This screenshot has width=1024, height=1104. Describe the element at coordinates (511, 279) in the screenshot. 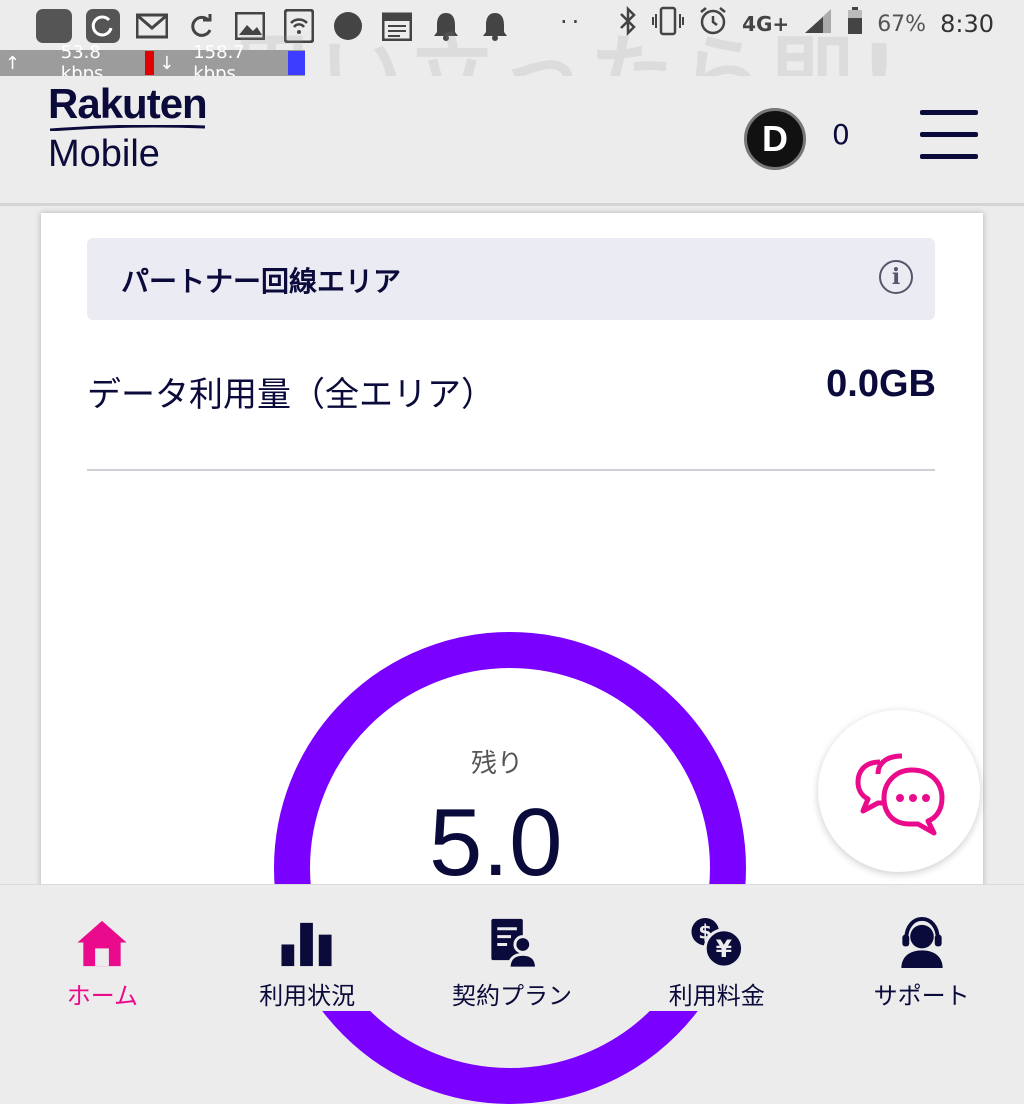

I see `partner-area-box: パートナー回線エリア i` at that location.